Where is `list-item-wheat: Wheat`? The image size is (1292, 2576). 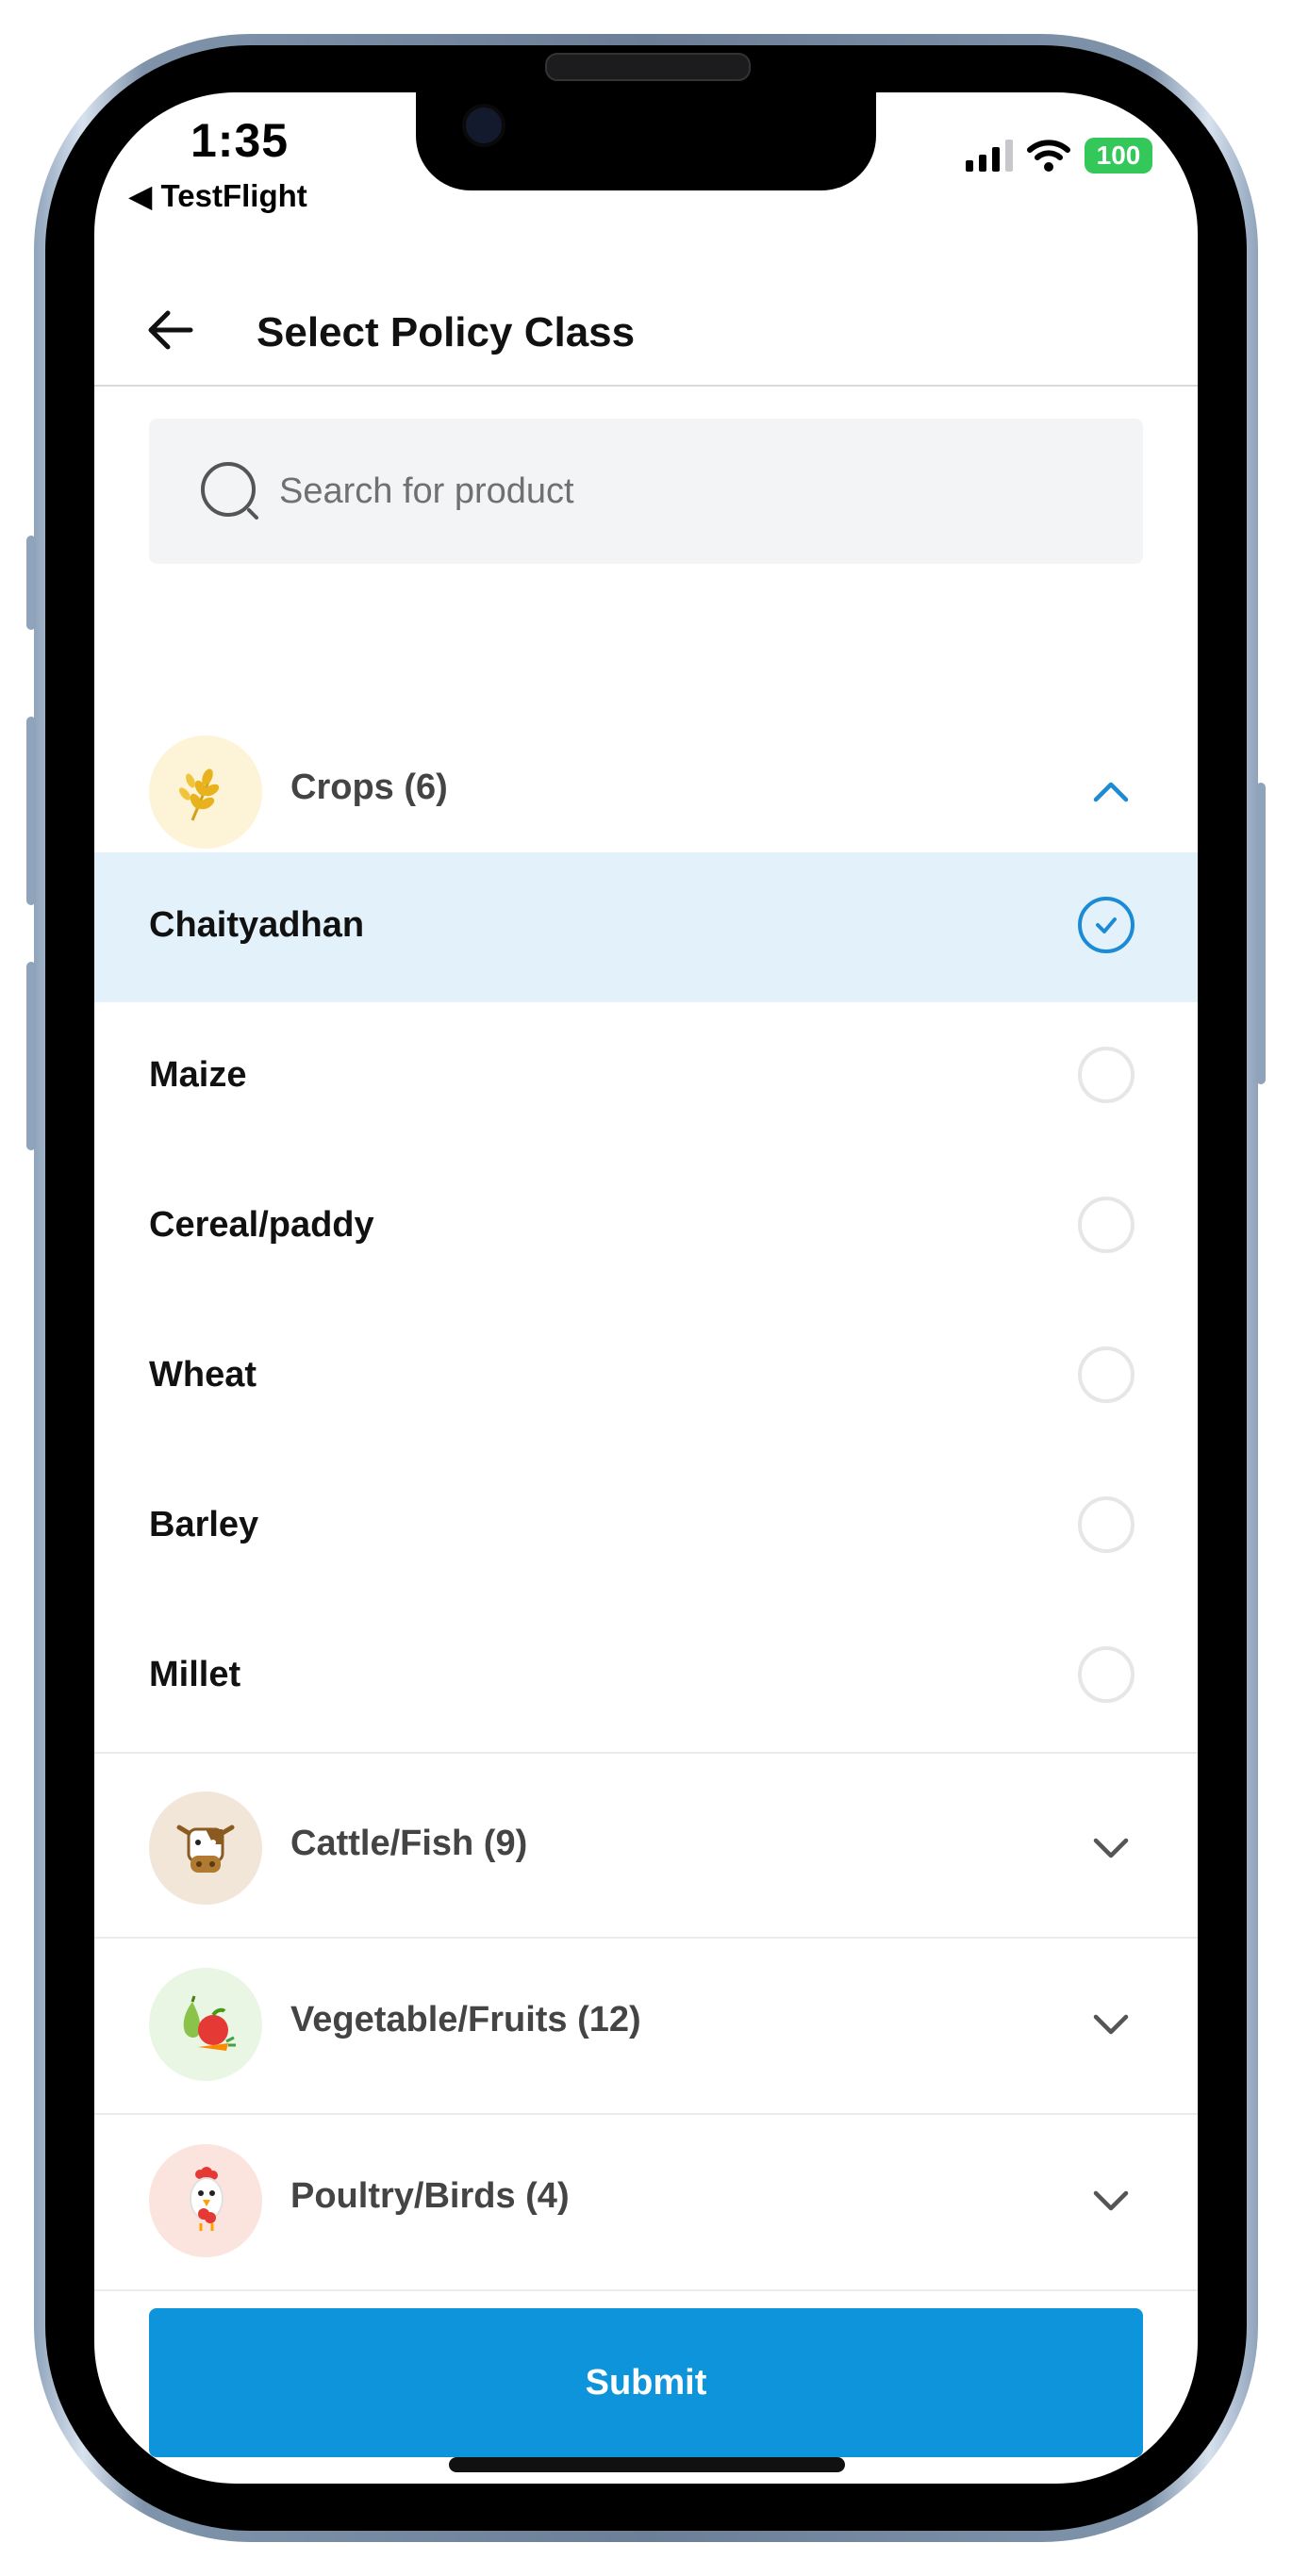 list-item-wheat: Wheat is located at coordinates (646, 1377).